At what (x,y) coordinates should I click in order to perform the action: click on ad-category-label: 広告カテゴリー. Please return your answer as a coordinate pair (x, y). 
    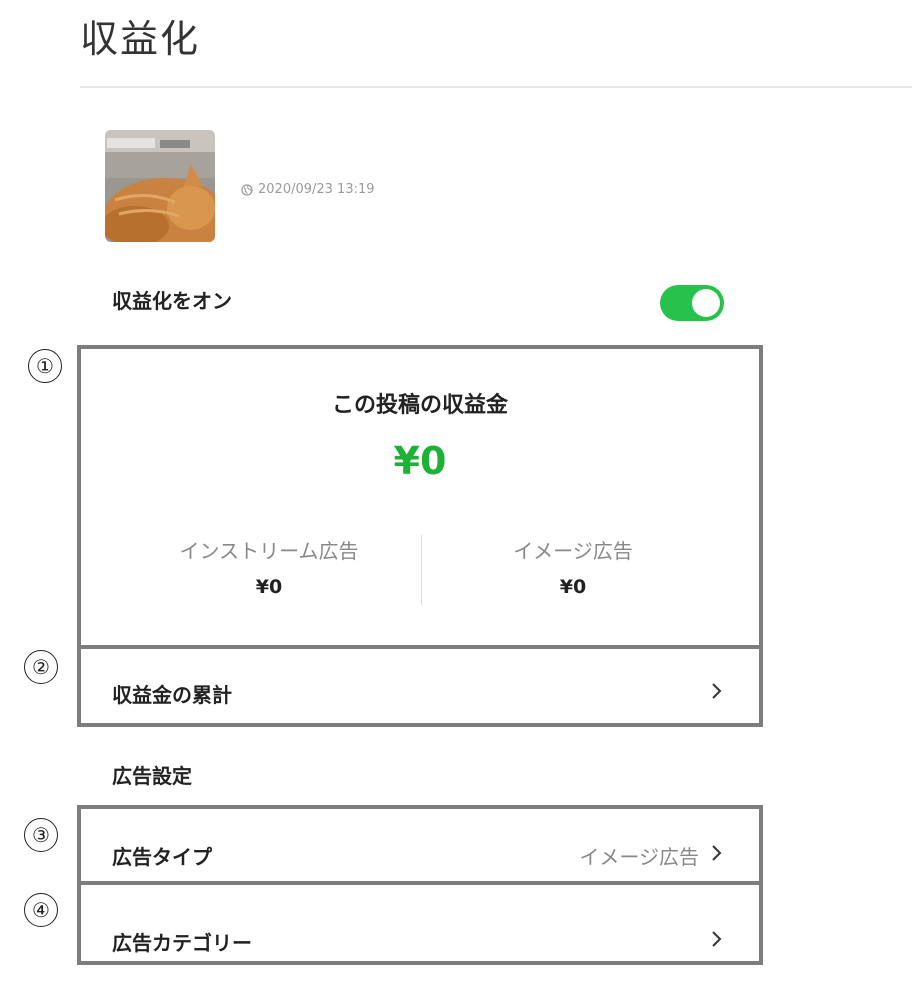
    Looking at the image, I should click on (182, 943).